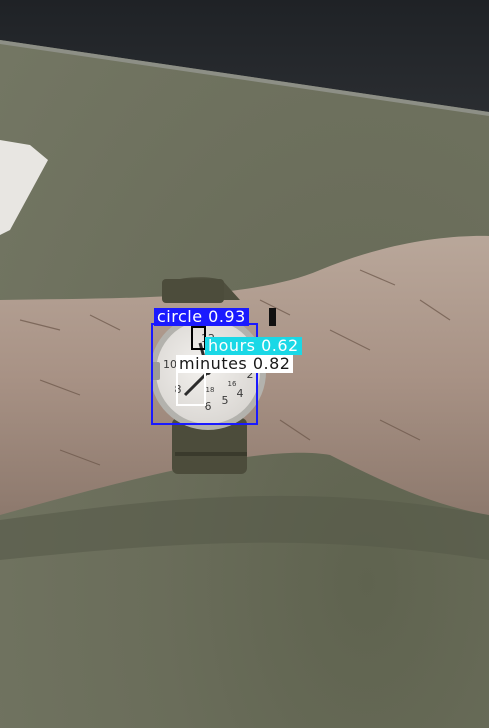 The height and width of the screenshot is (728, 489). Describe the element at coordinates (253, 346) in the screenshot. I see `hours-detection-label: hours 0.62` at that location.